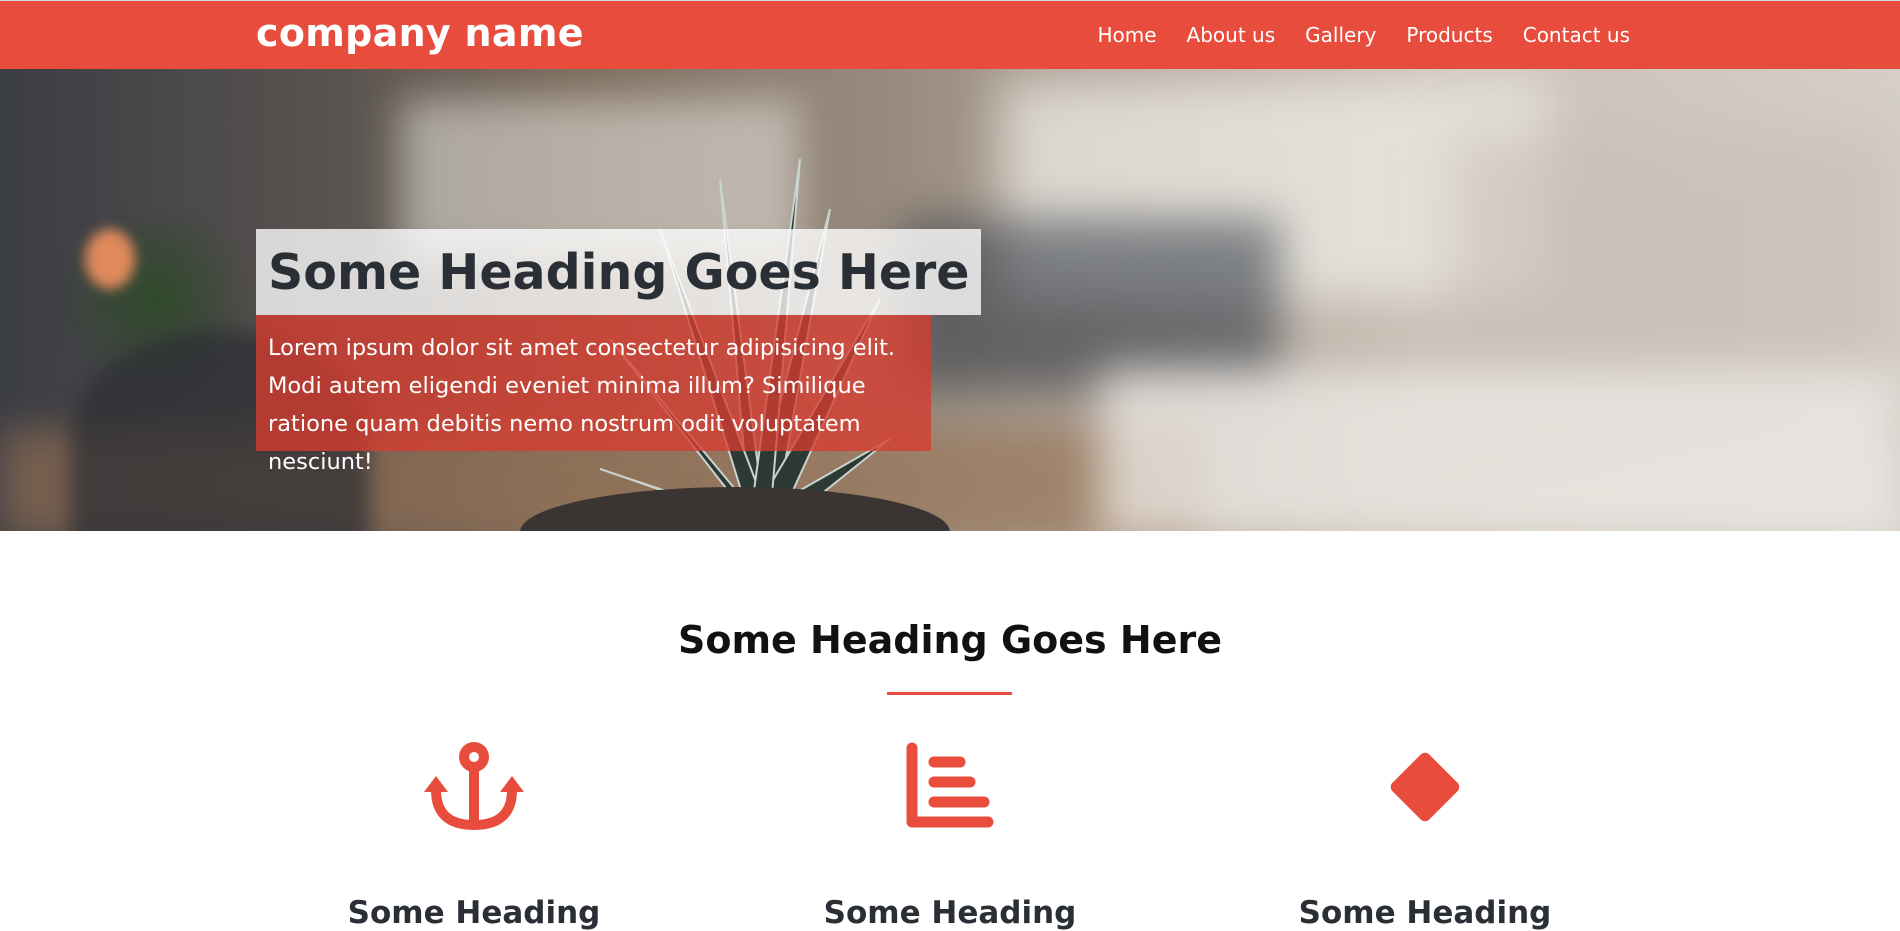 This screenshot has width=1900, height=931. Describe the element at coordinates (1425, 787) in the screenshot. I see `diamond-icon` at that location.